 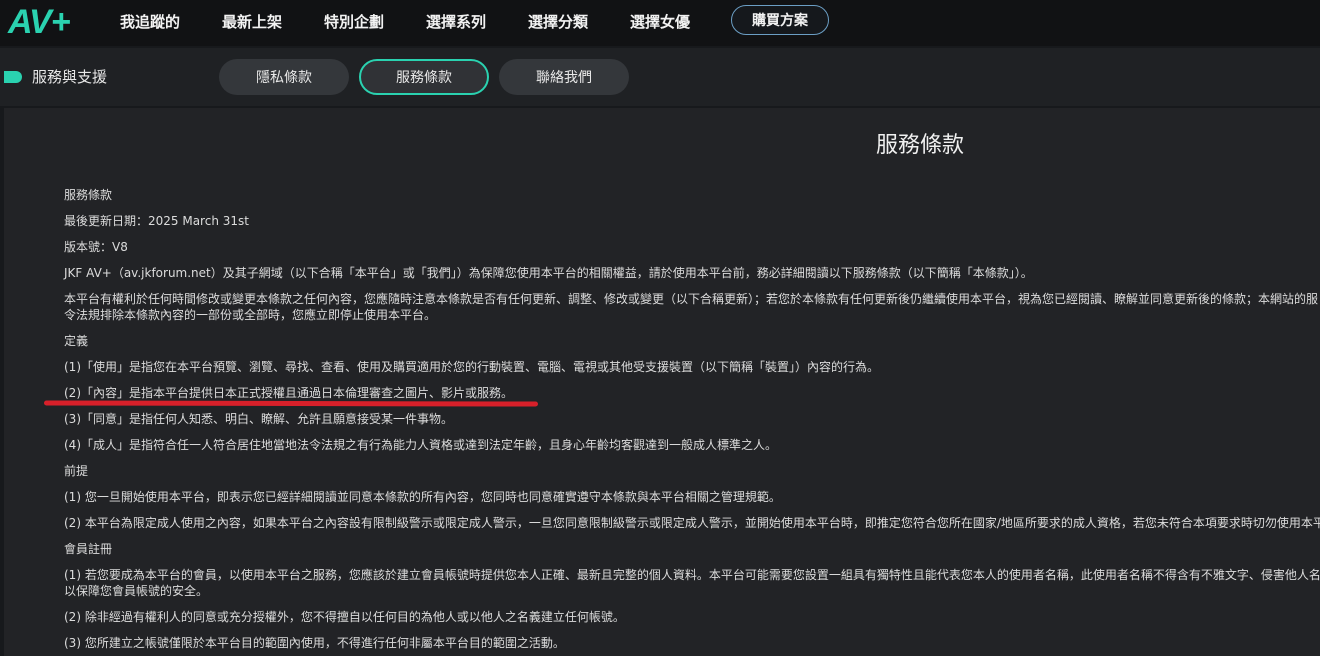 I want to click on buy-plan-button: 購買方案, so click(x=780, y=20).